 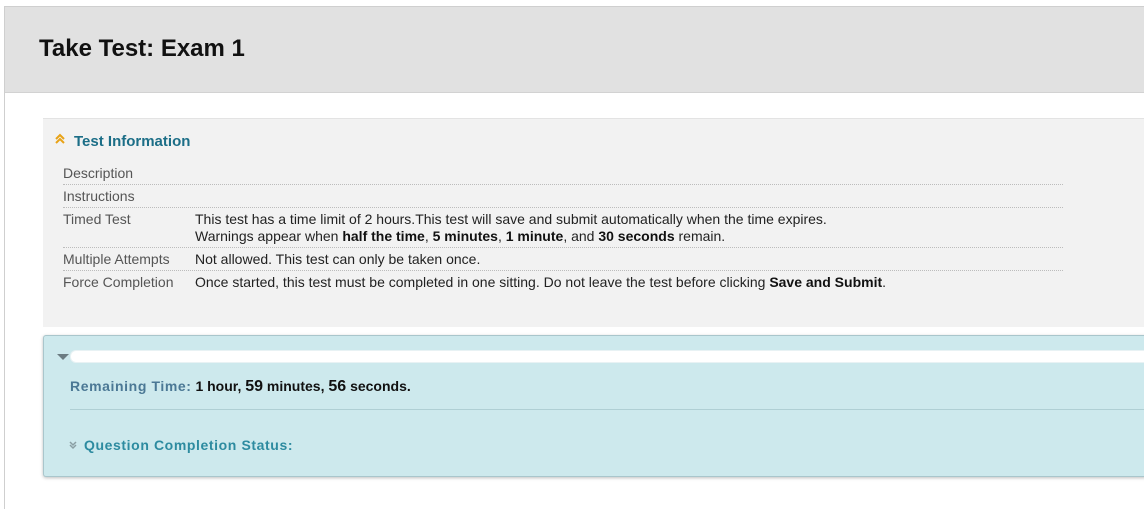 I want to click on minutes-unit: minutes,, so click(x=296, y=386).